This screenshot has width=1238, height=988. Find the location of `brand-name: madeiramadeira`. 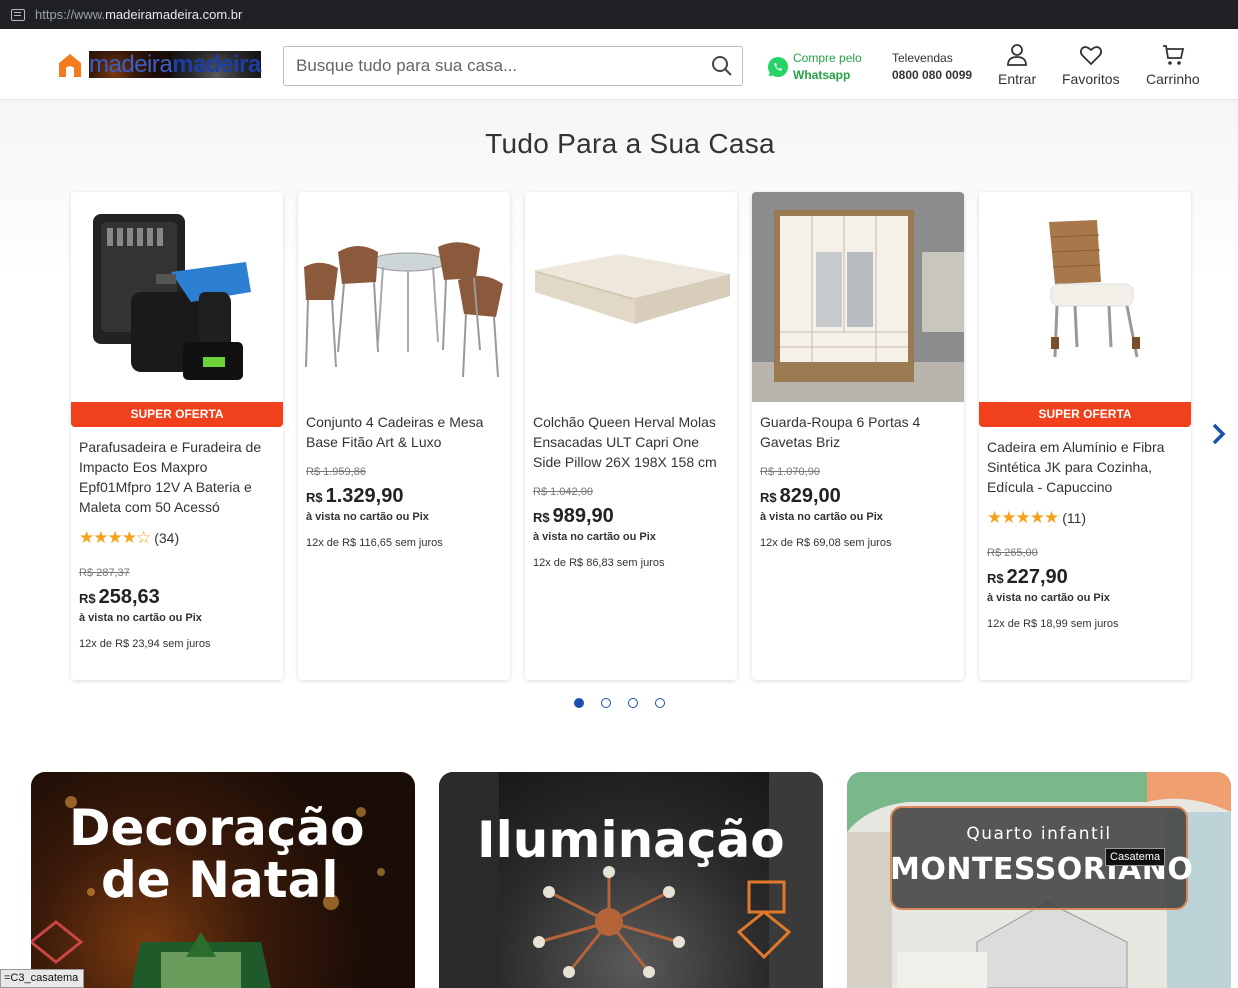

brand-name: madeiramadeira is located at coordinates (175, 65).